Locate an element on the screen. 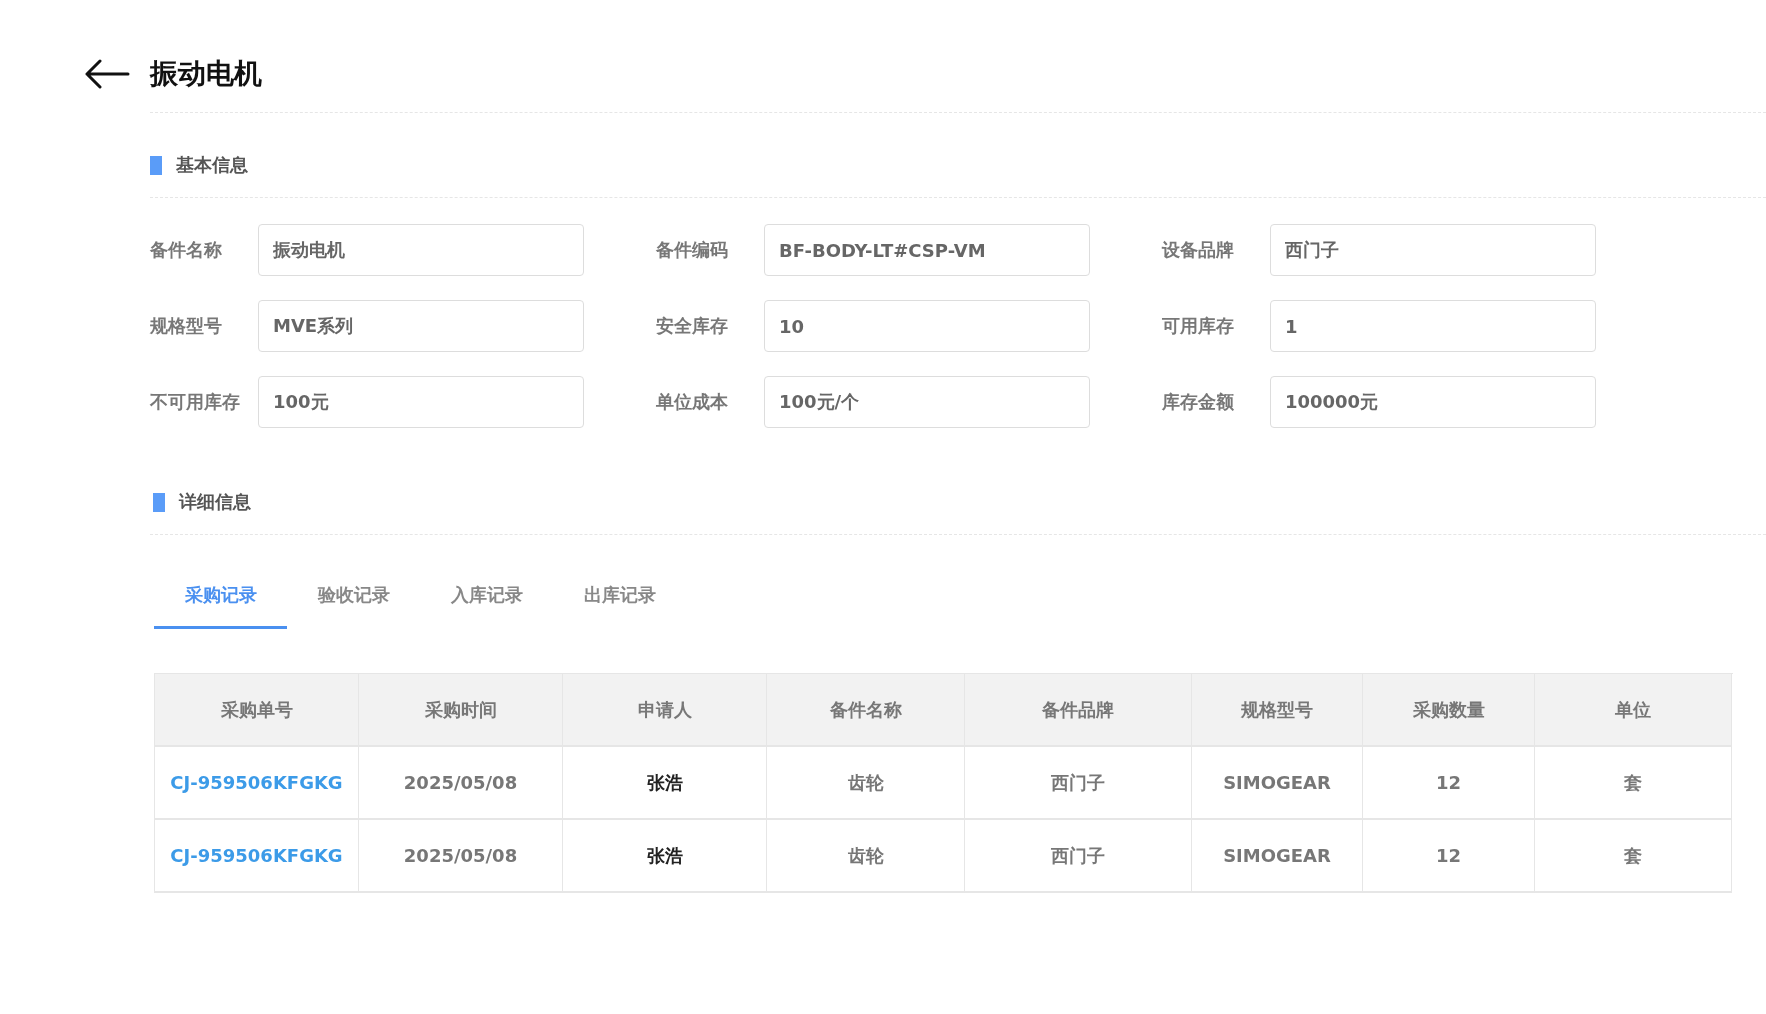 The image size is (1766, 1014). input-field: 10 is located at coordinates (927, 326).